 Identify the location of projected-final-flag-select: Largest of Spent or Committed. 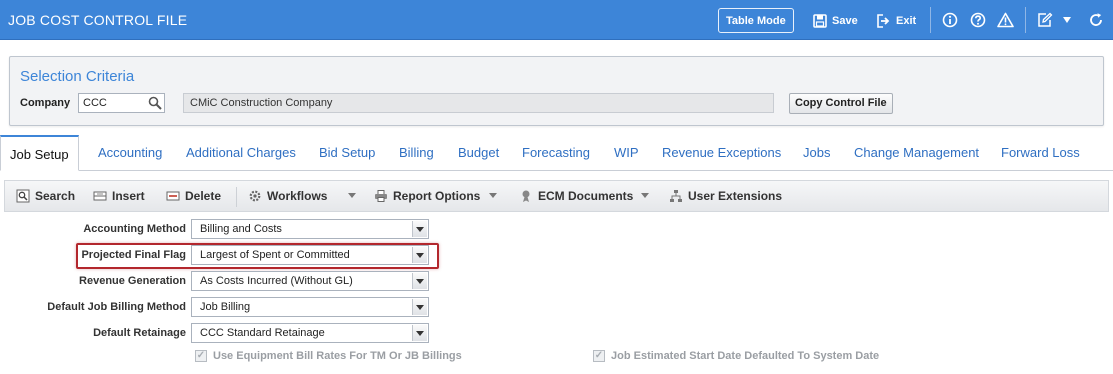
(310, 255).